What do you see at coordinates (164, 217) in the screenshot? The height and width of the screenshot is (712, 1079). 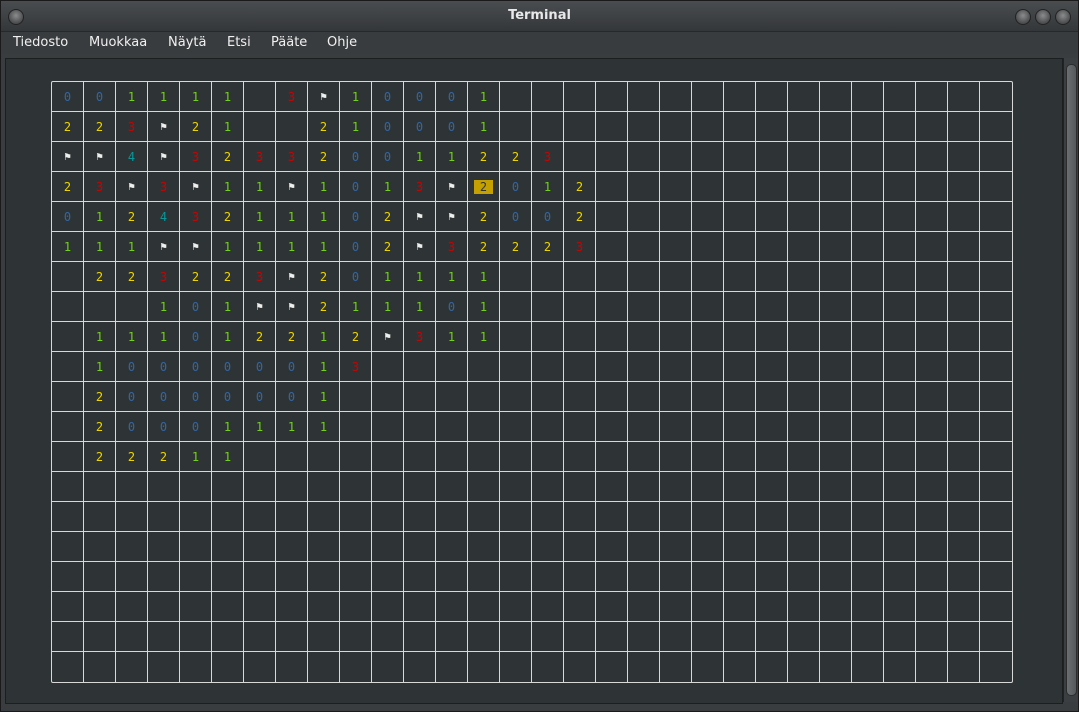 I see `number-cell: 4` at bounding box center [164, 217].